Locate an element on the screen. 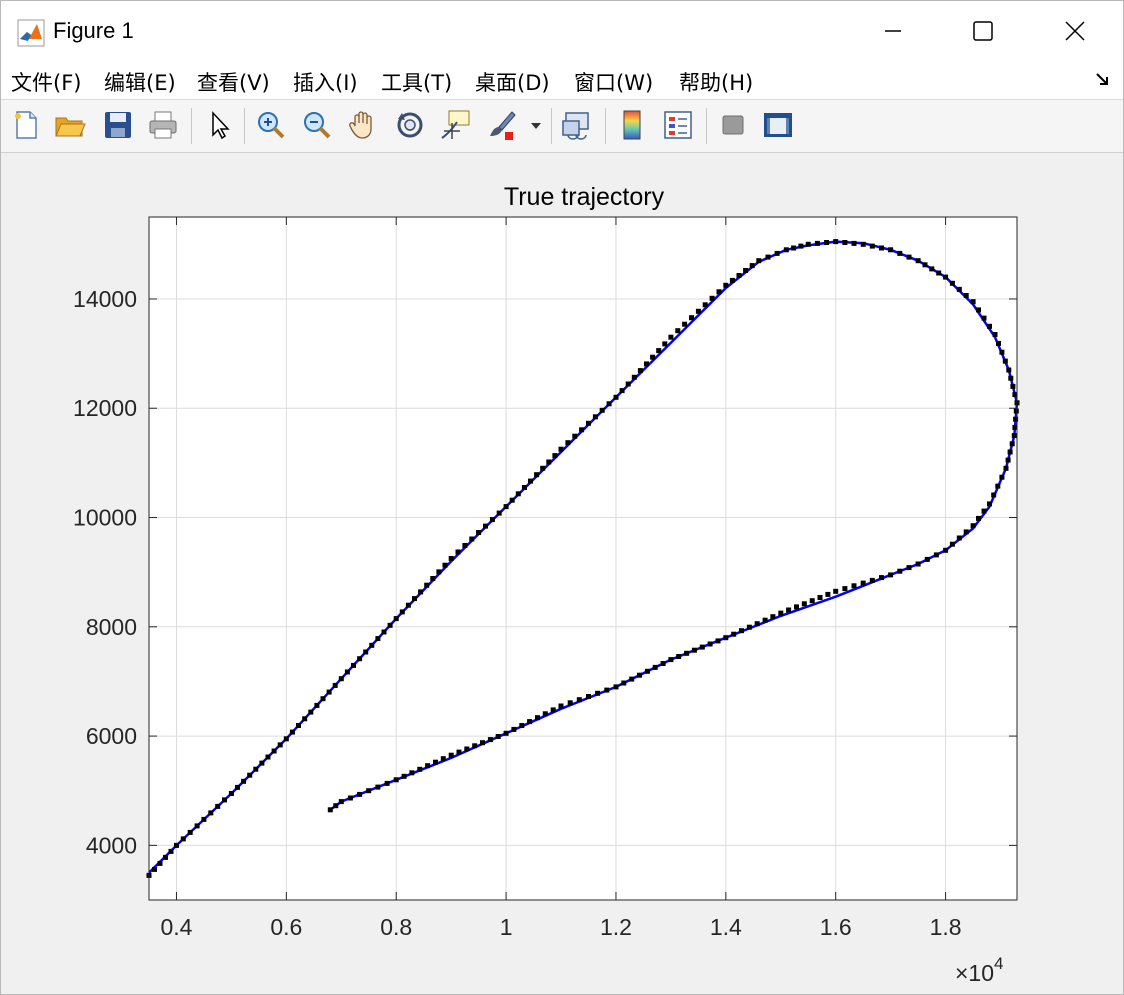 The height and width of the screenshot is (995, 1124). x-tick-label: 1.2 is located at coordinates (616, 927).